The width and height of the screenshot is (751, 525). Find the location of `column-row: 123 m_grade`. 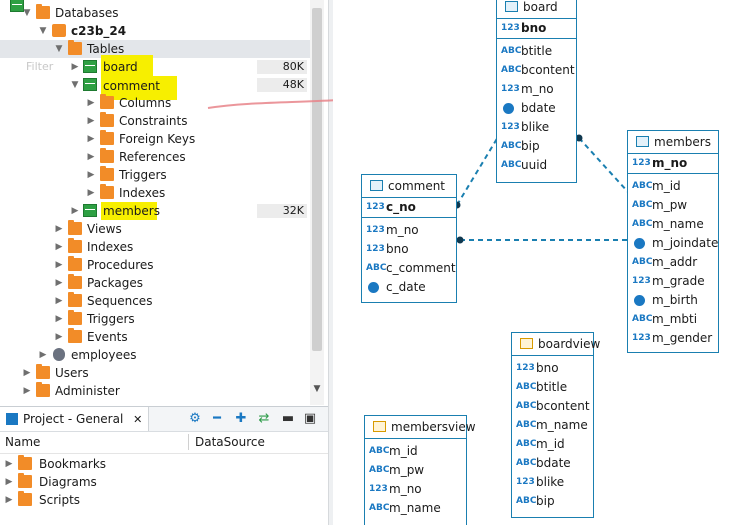

column-row: 123 m_grade is located at coordinates (673, 281).